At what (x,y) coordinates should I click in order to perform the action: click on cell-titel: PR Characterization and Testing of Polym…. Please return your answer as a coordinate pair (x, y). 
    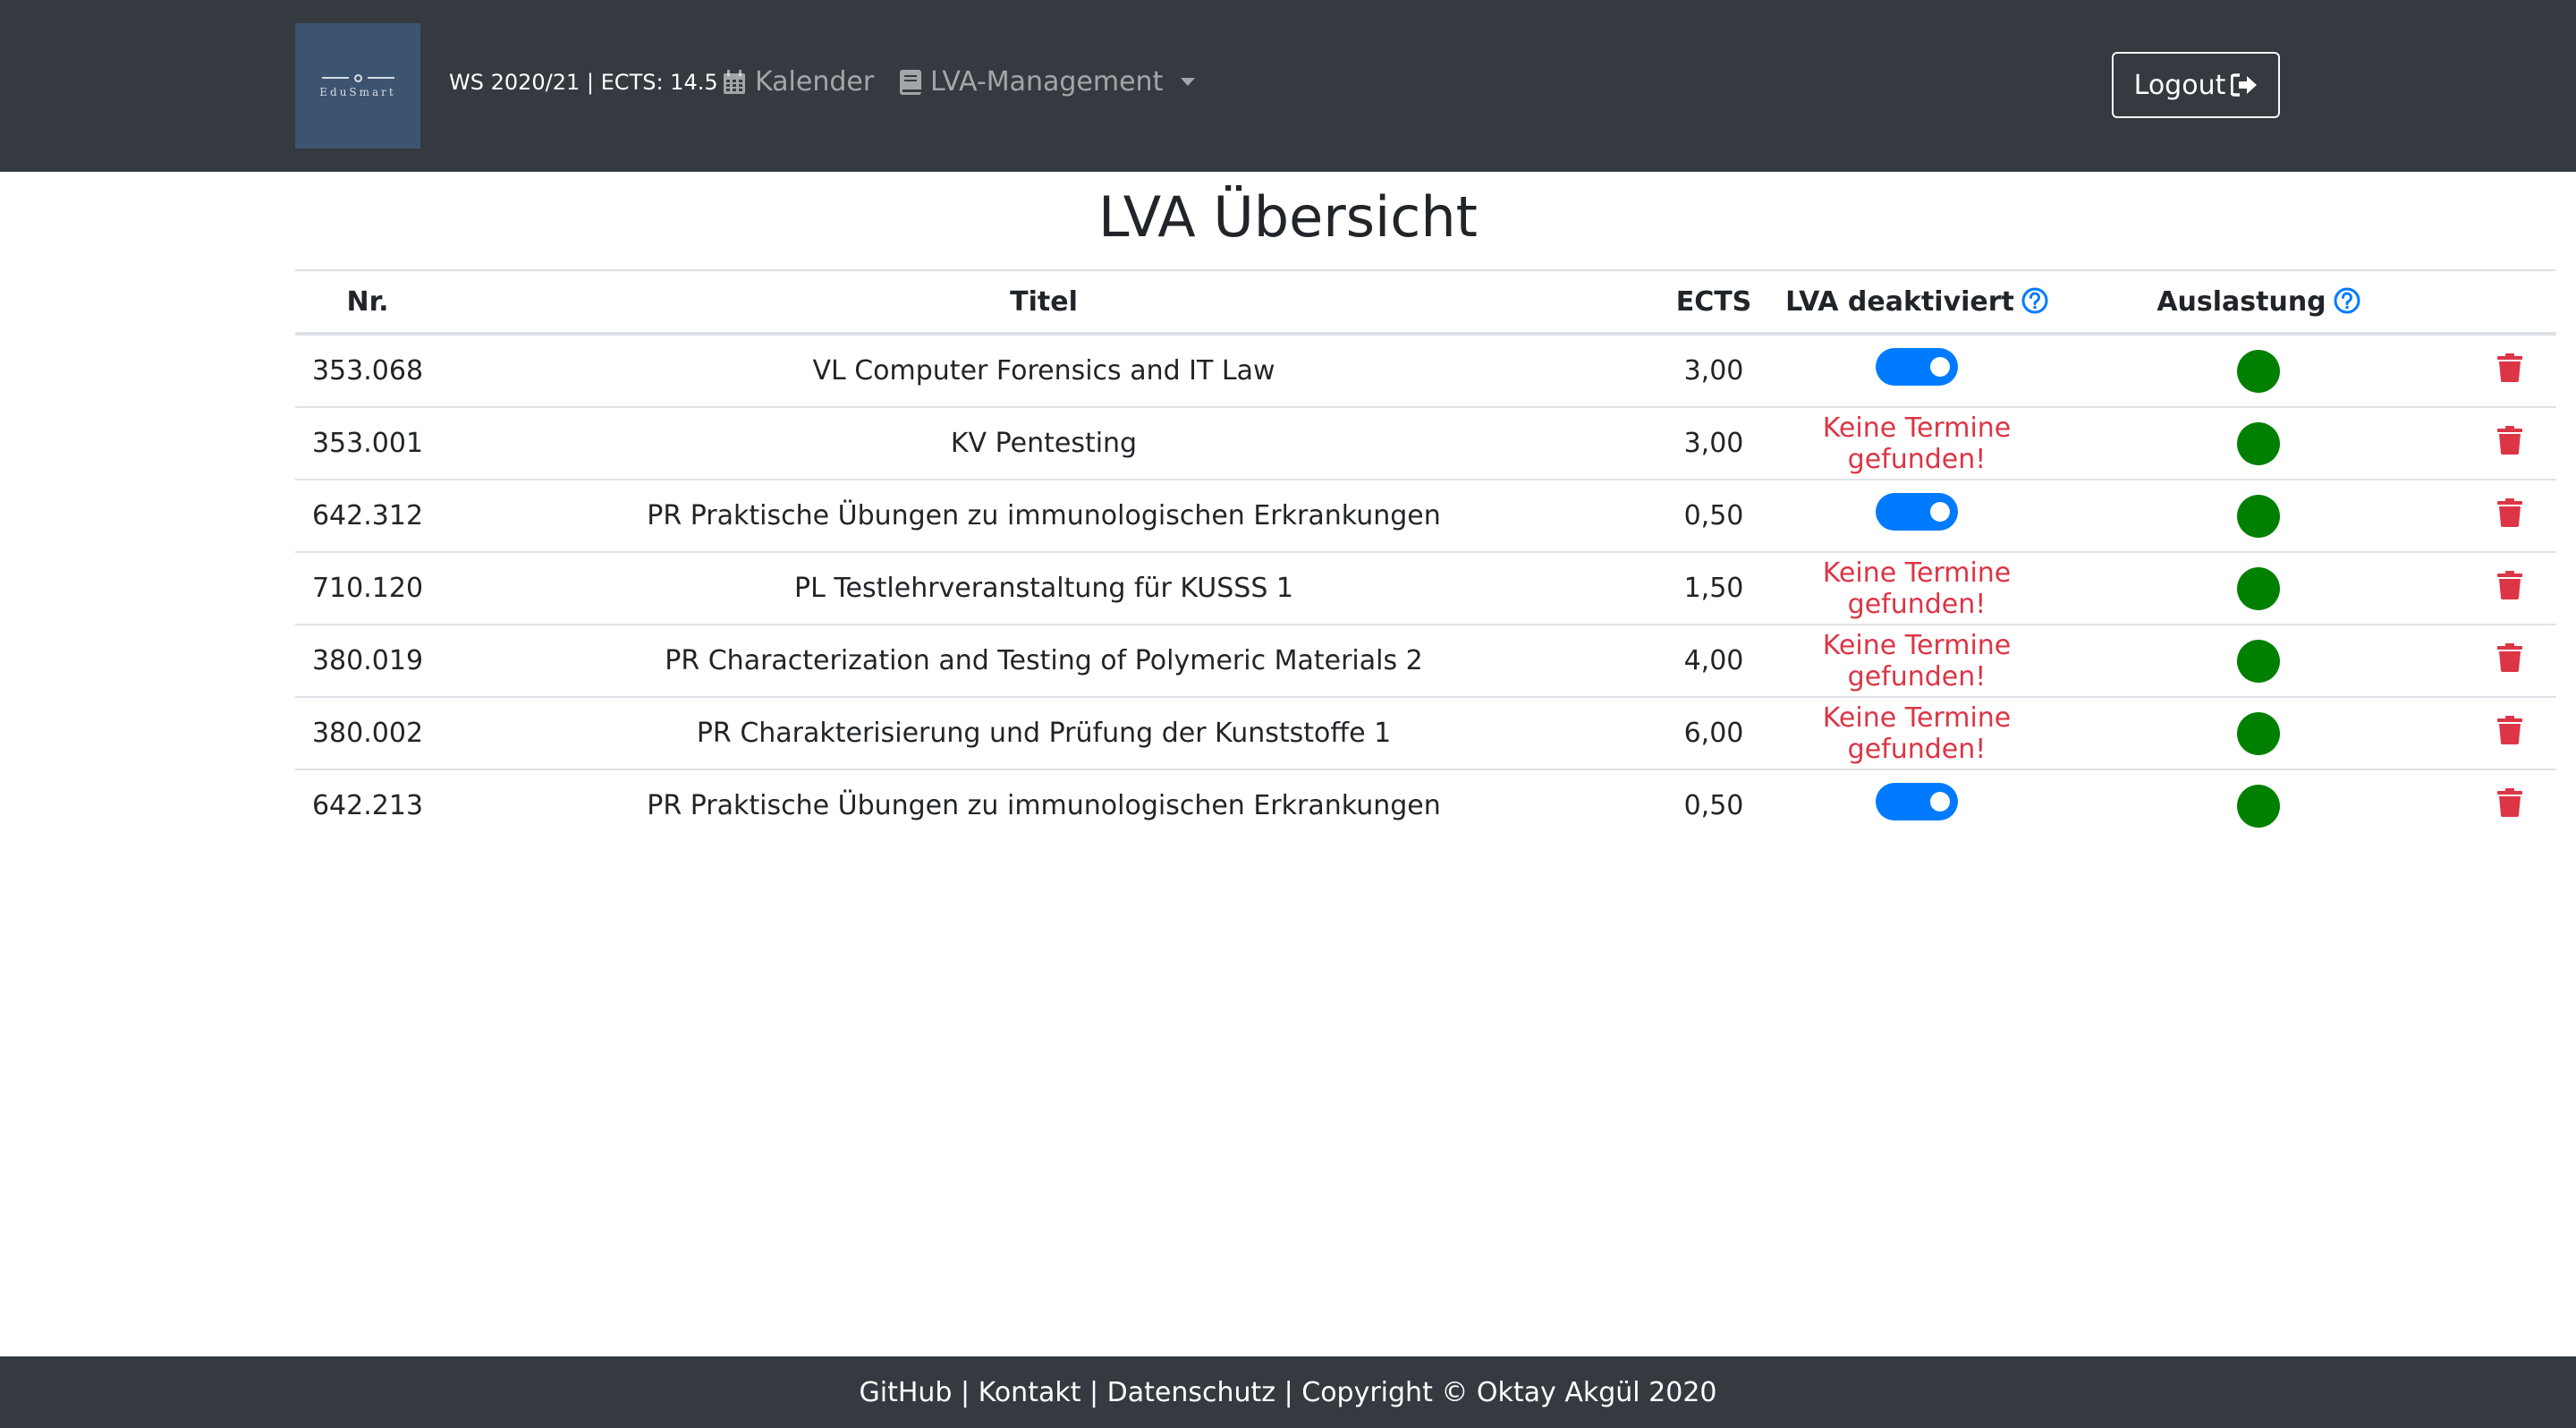
    Looking at the image, I should click on (1044, 660).